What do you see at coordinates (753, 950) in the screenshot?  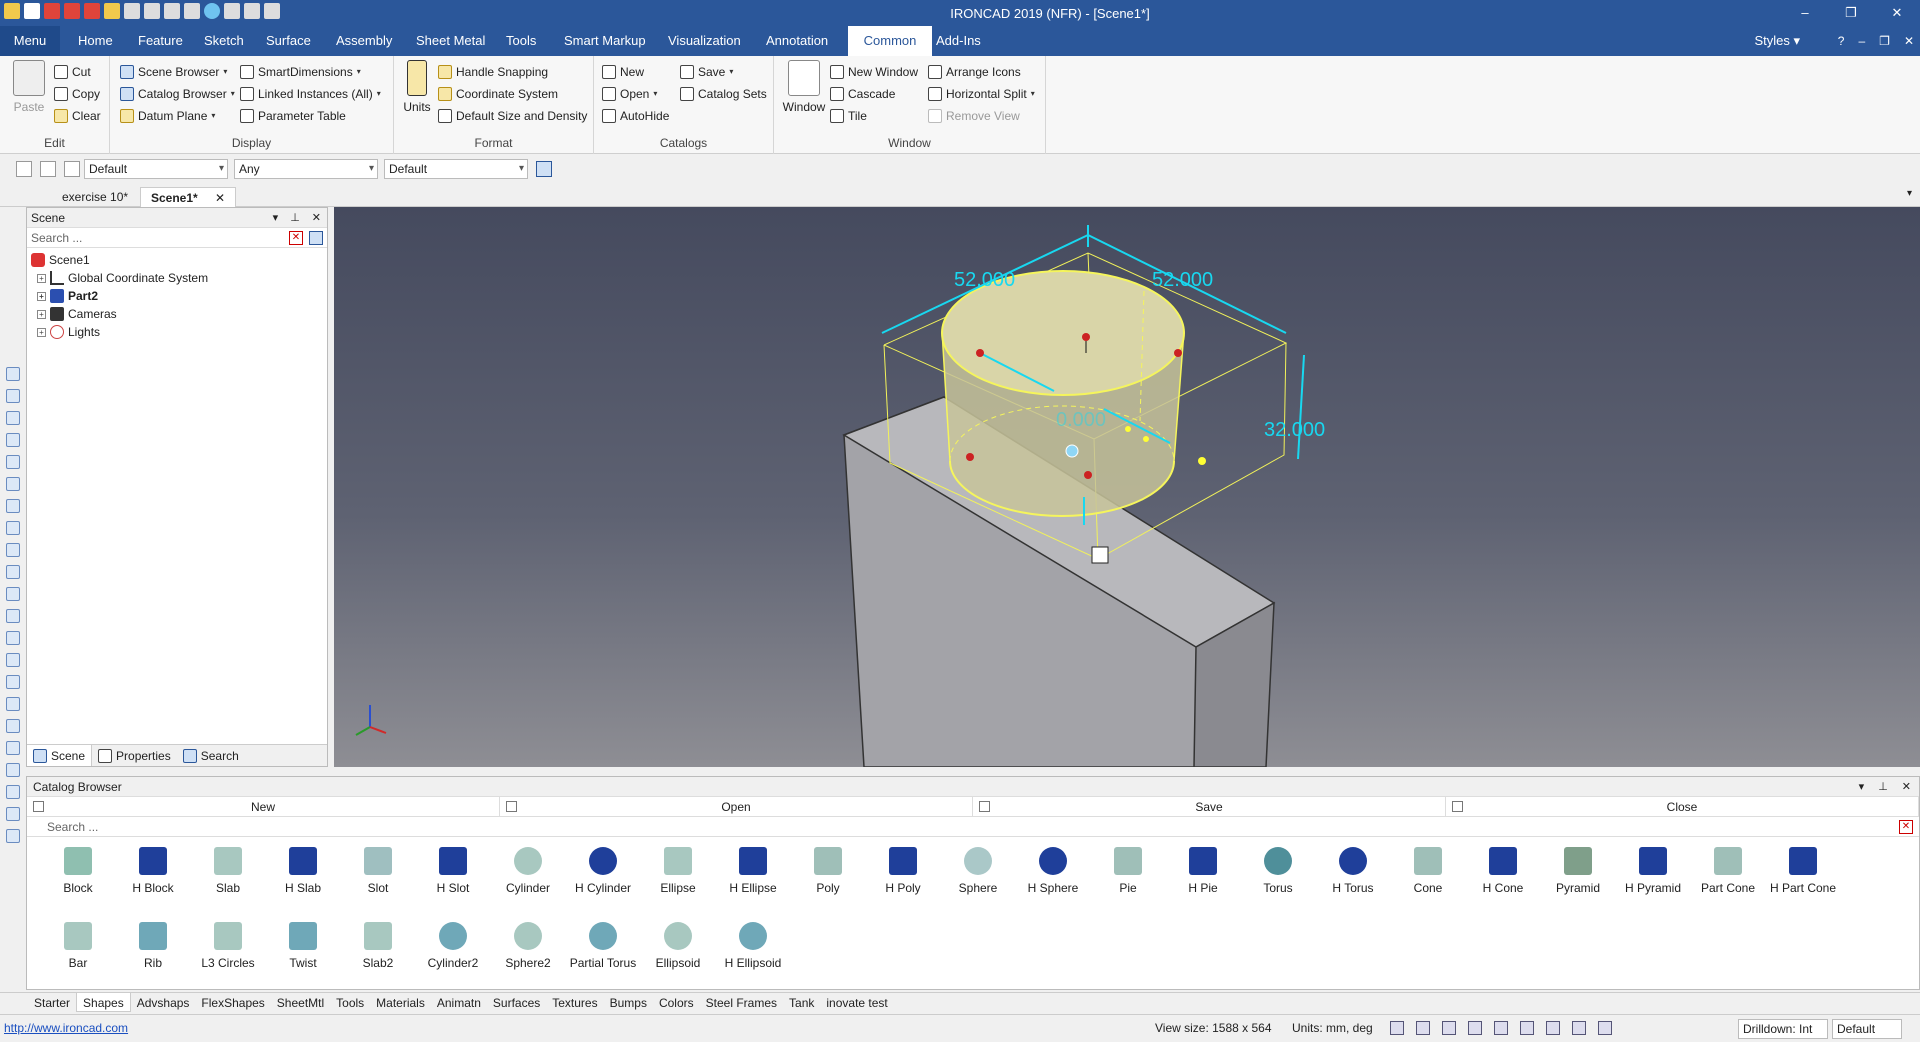 I see `catalog-shape-item: H Ellipsoid` at bounding box center [753, 950].